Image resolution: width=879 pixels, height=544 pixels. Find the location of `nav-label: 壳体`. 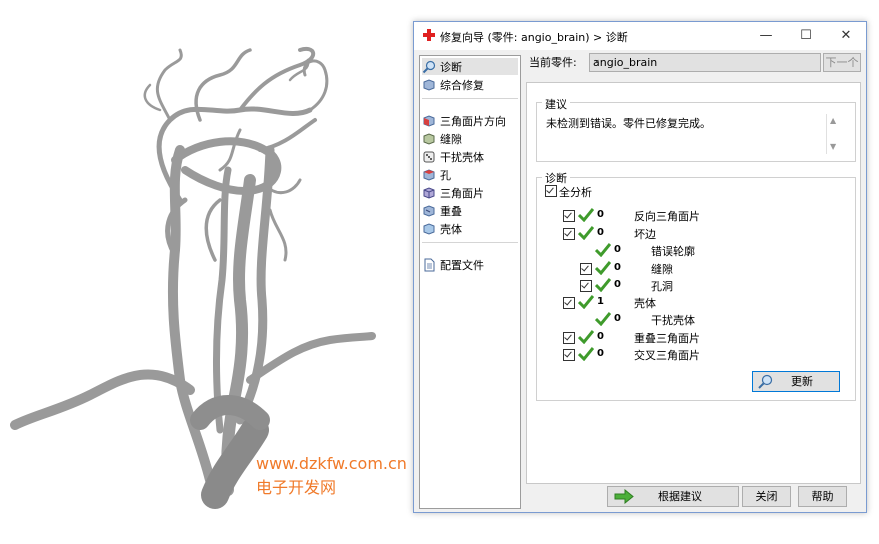

nav-label: 壳体 is located at coordinates (451, 229).